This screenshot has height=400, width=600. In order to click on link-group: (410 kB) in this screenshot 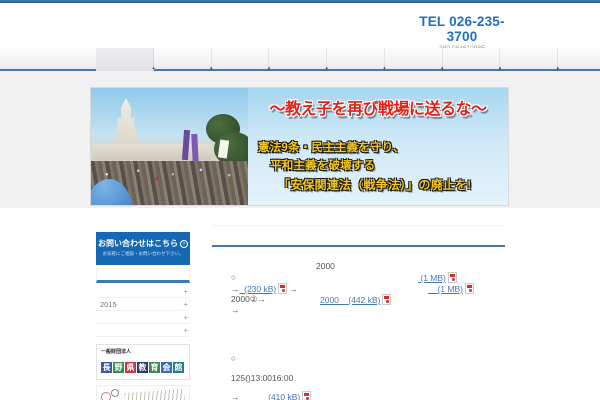, I will do `click(288, 395)`.